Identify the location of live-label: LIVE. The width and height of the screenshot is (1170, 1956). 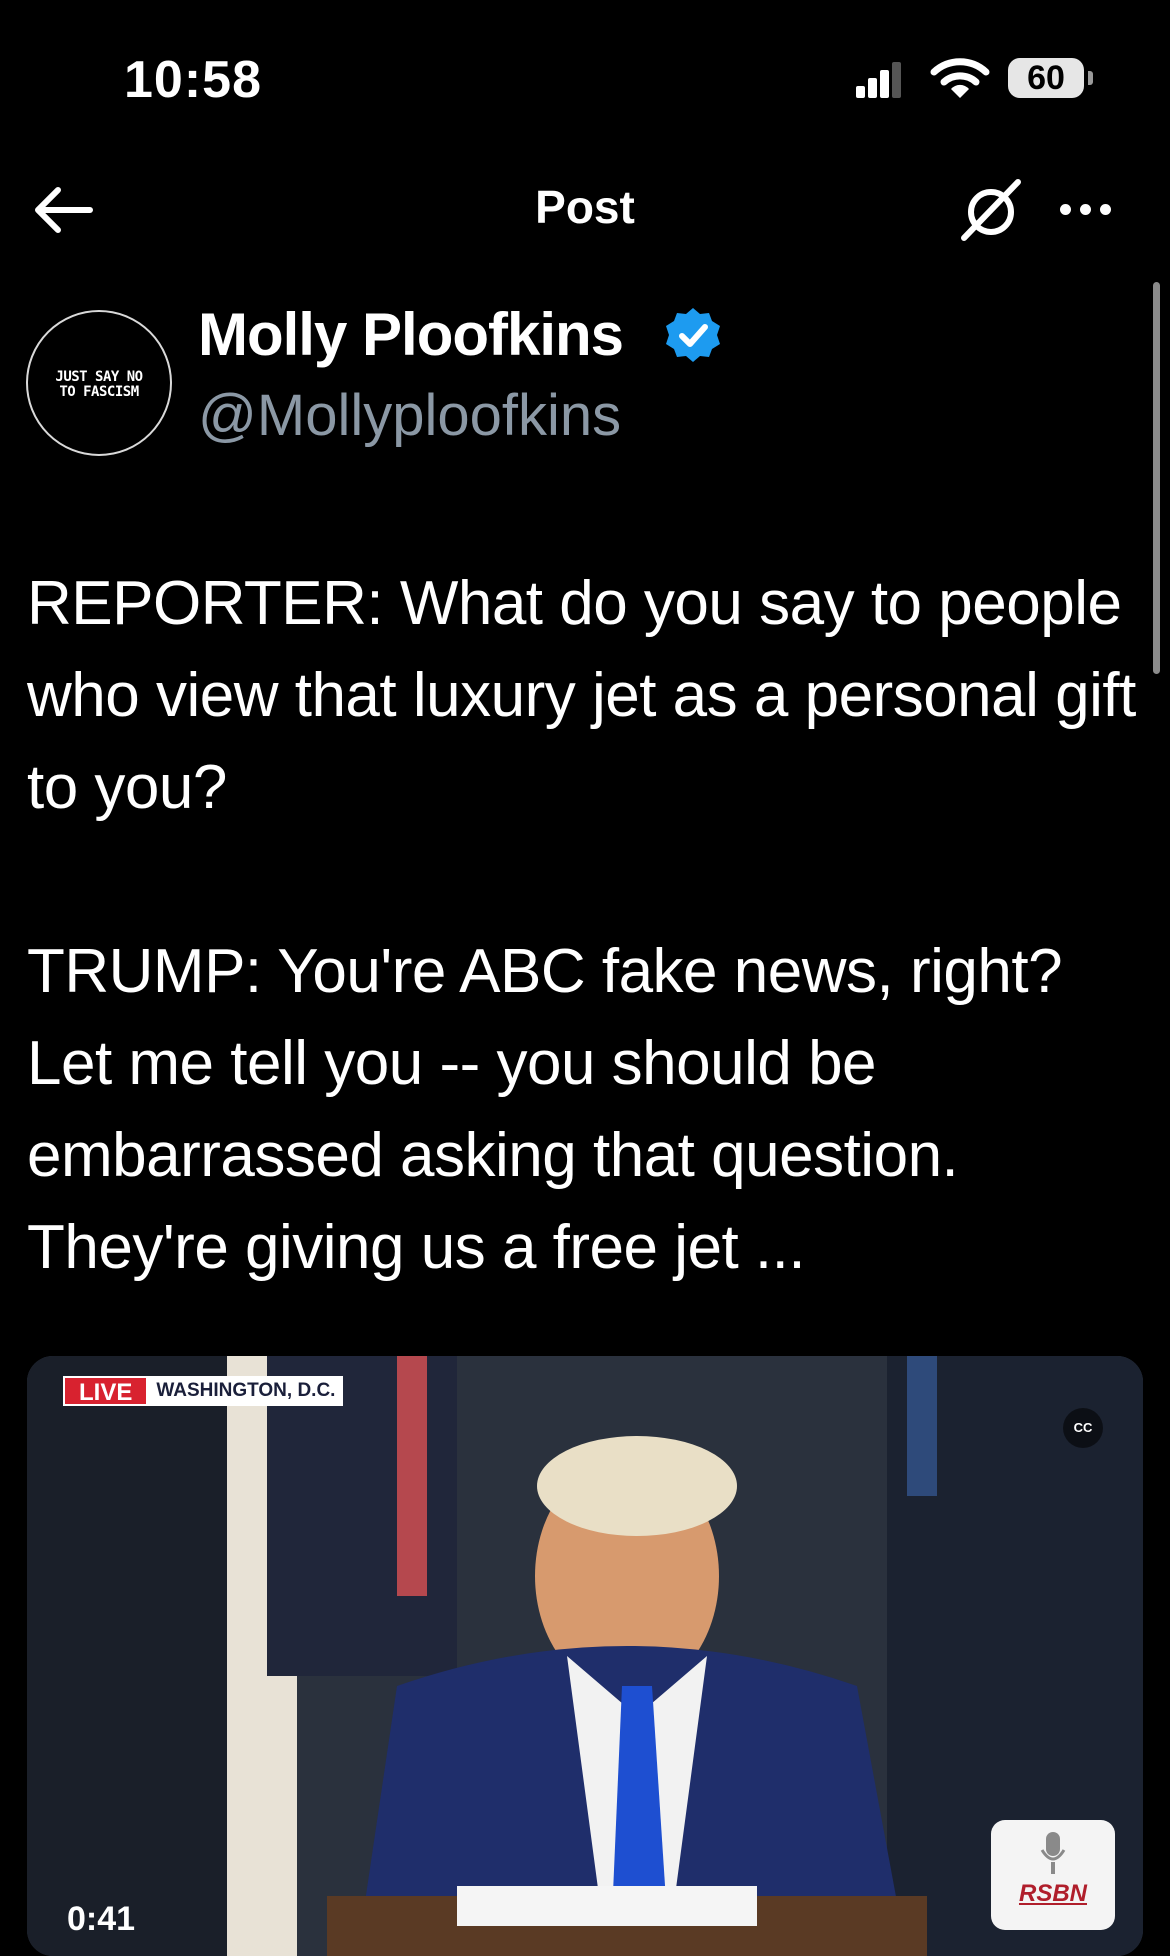
(106, 1391).